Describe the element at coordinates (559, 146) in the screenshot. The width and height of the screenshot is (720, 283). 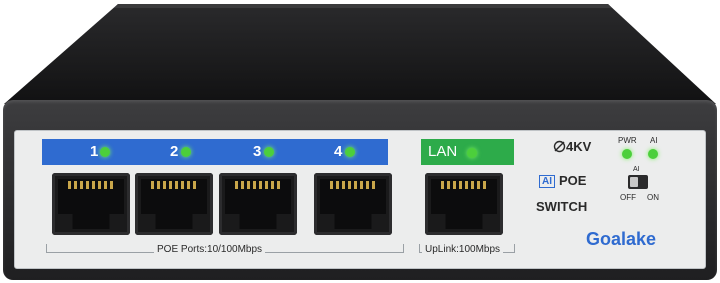
I see `surge-protection-icon` at that location.